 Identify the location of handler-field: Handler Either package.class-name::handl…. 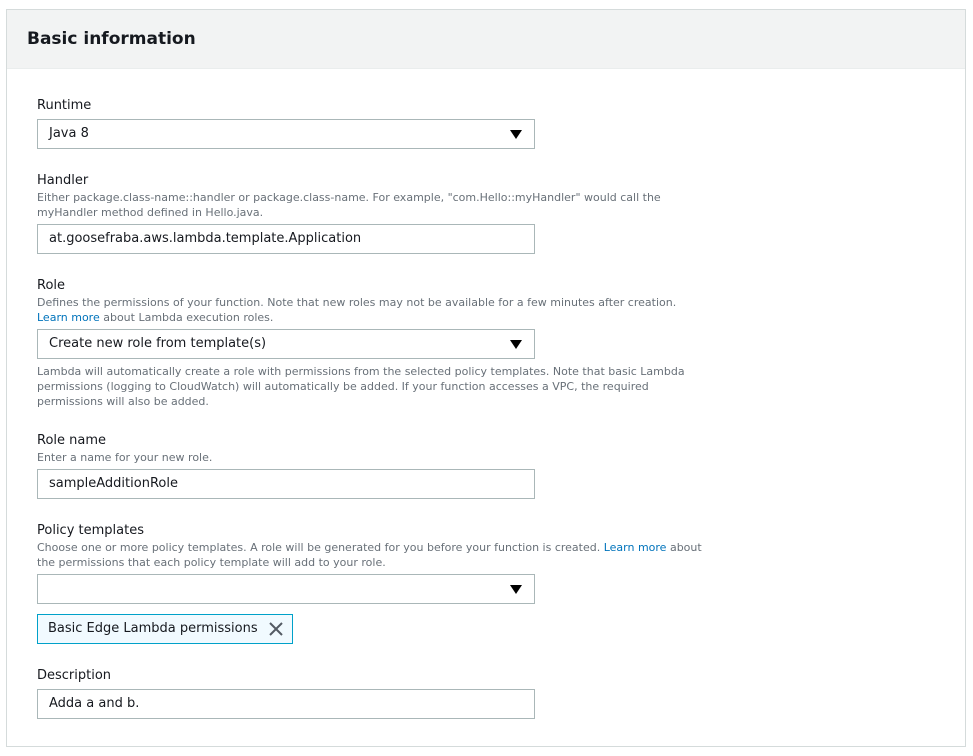
(369, 196).